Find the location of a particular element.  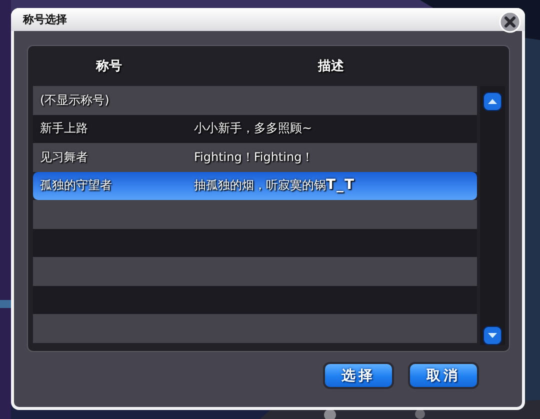

list-row: 见习舞者 Fighting！Fighting！ is located at coordinates (255, 157).